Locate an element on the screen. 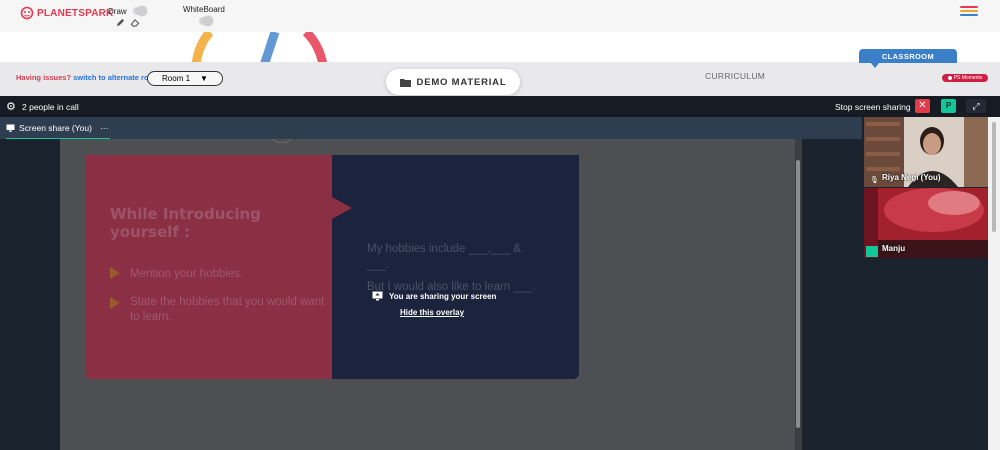 Image resolution: width=1000 pixels, height=450 pixels. eraser-icon is located at coordinates (135, 22).